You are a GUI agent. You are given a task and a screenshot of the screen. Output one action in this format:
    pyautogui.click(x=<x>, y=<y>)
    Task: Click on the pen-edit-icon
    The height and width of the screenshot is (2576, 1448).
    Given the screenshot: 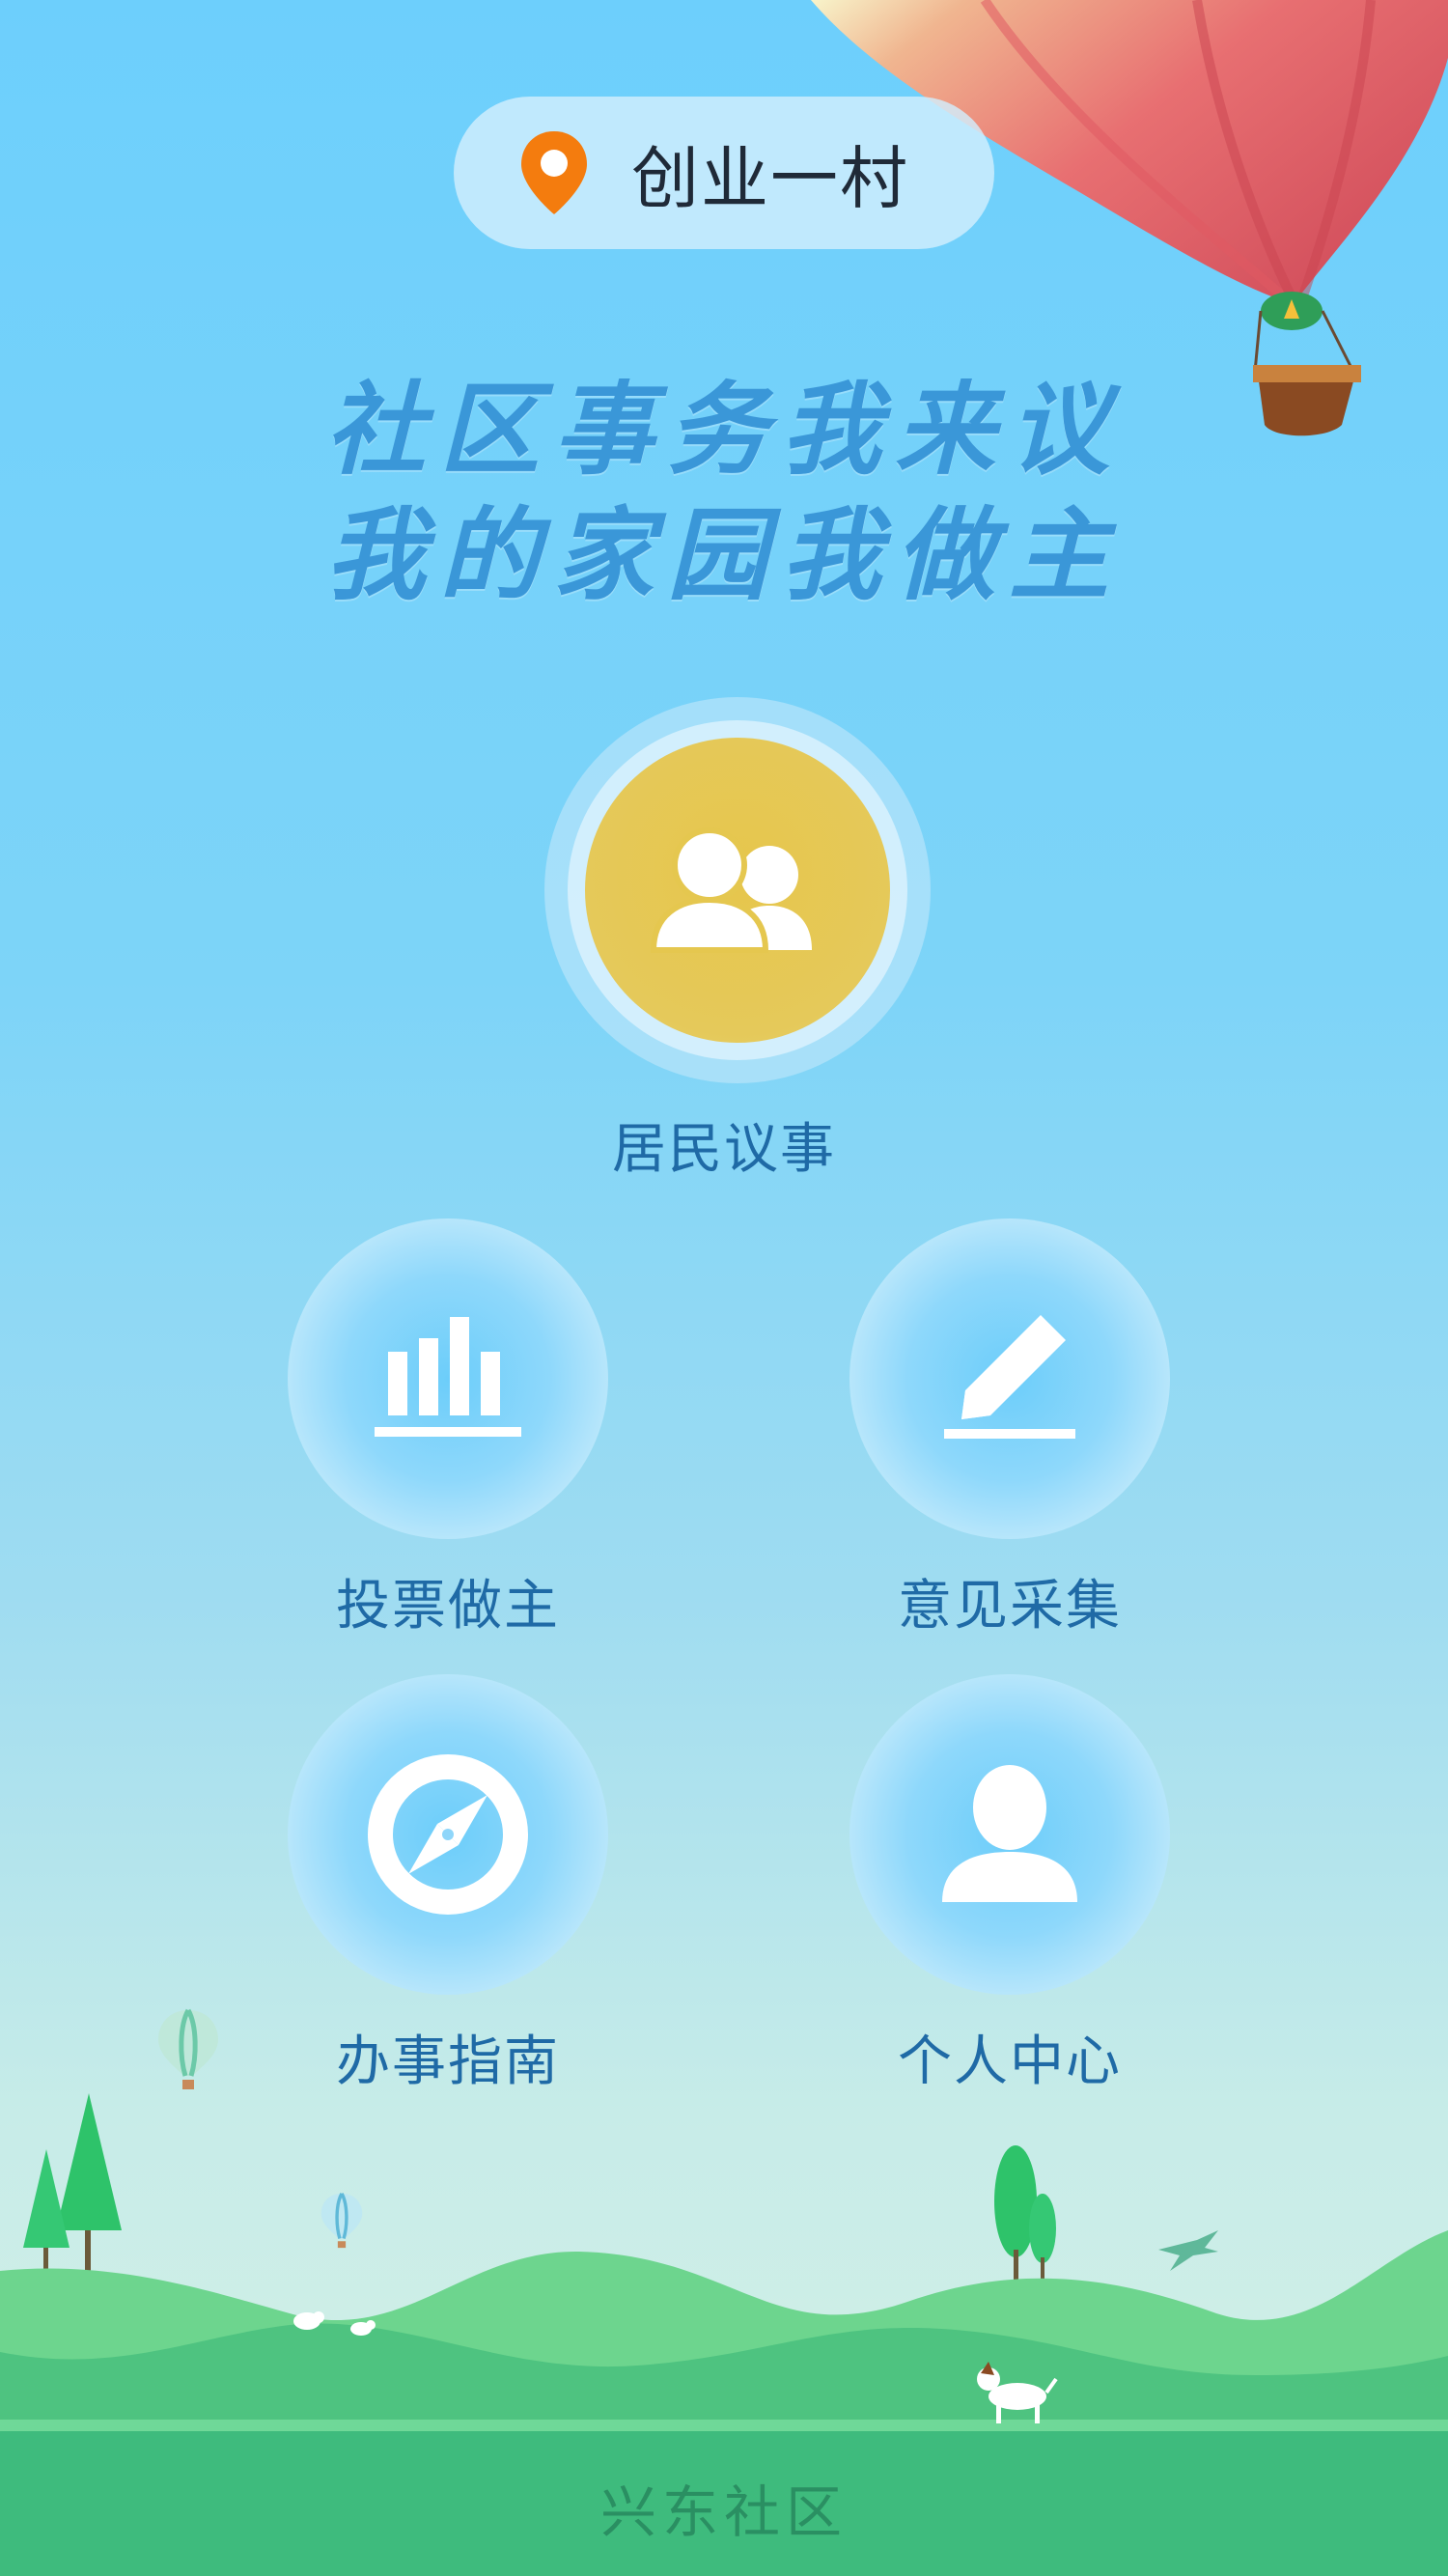 What is the action you would take?
    pyautogui.click(x=1010, y=1377)
    